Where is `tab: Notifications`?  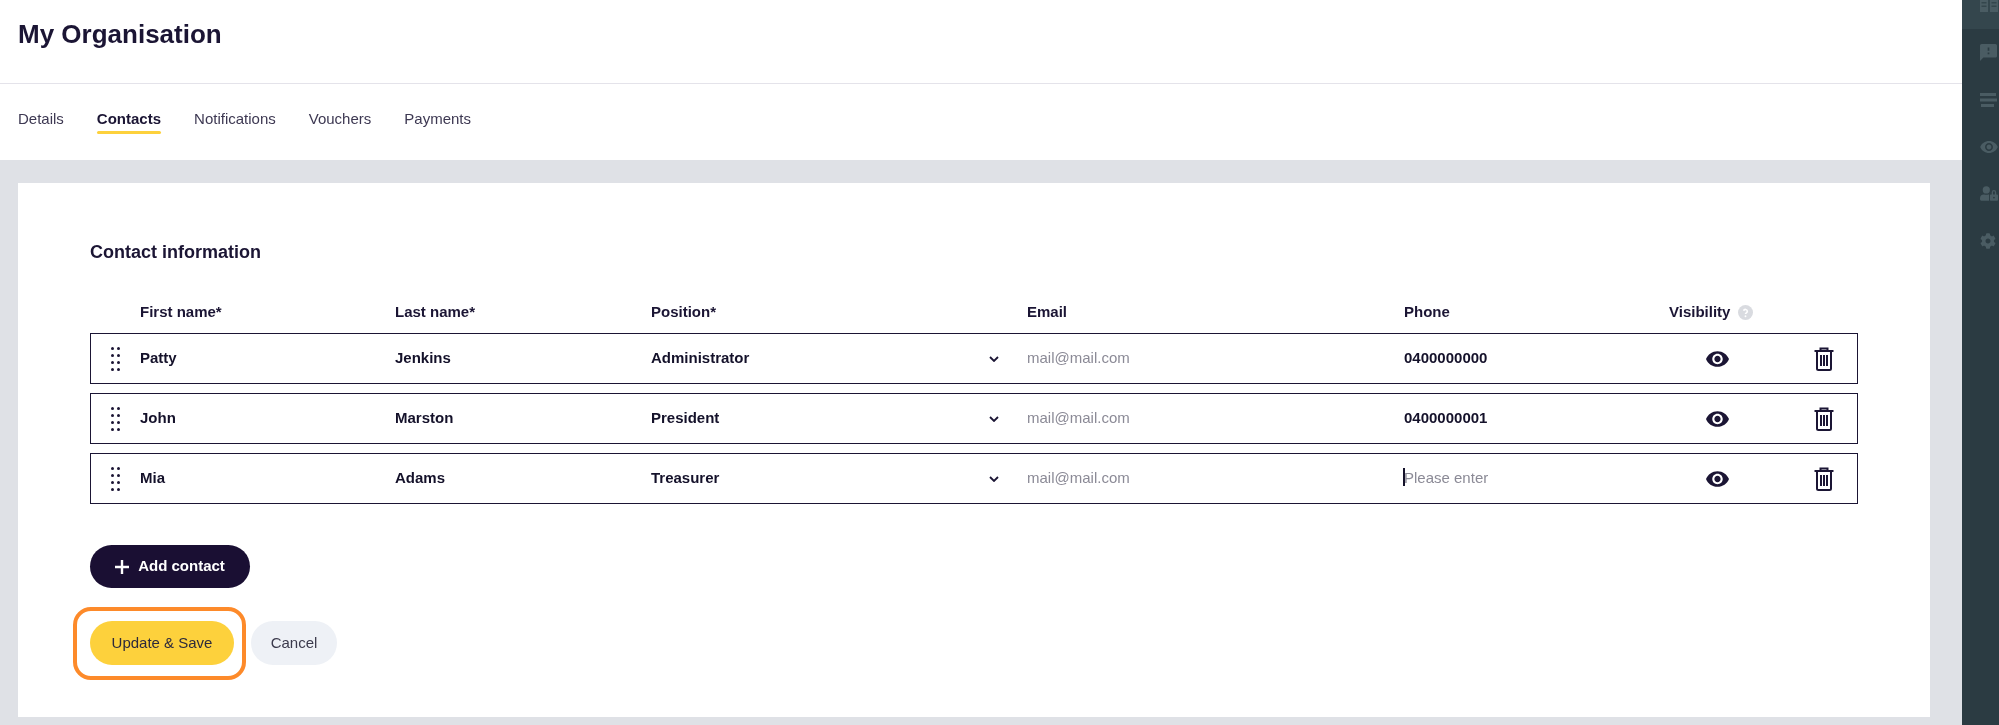
tab: Notifications is located at coordinates (235, 121).